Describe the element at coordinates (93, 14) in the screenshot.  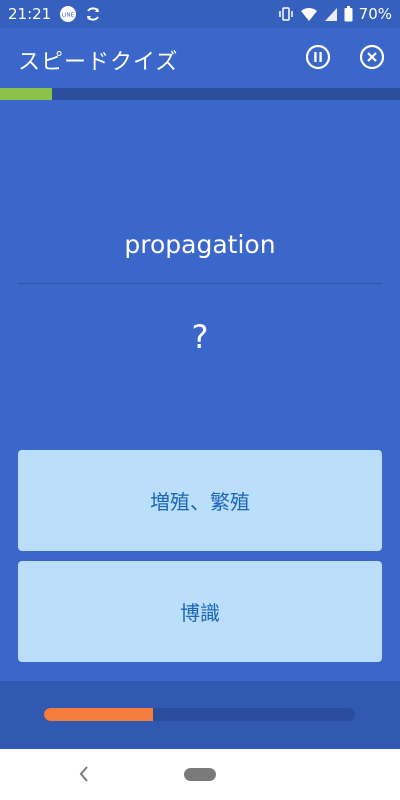
I see `sync-icon` at that location.